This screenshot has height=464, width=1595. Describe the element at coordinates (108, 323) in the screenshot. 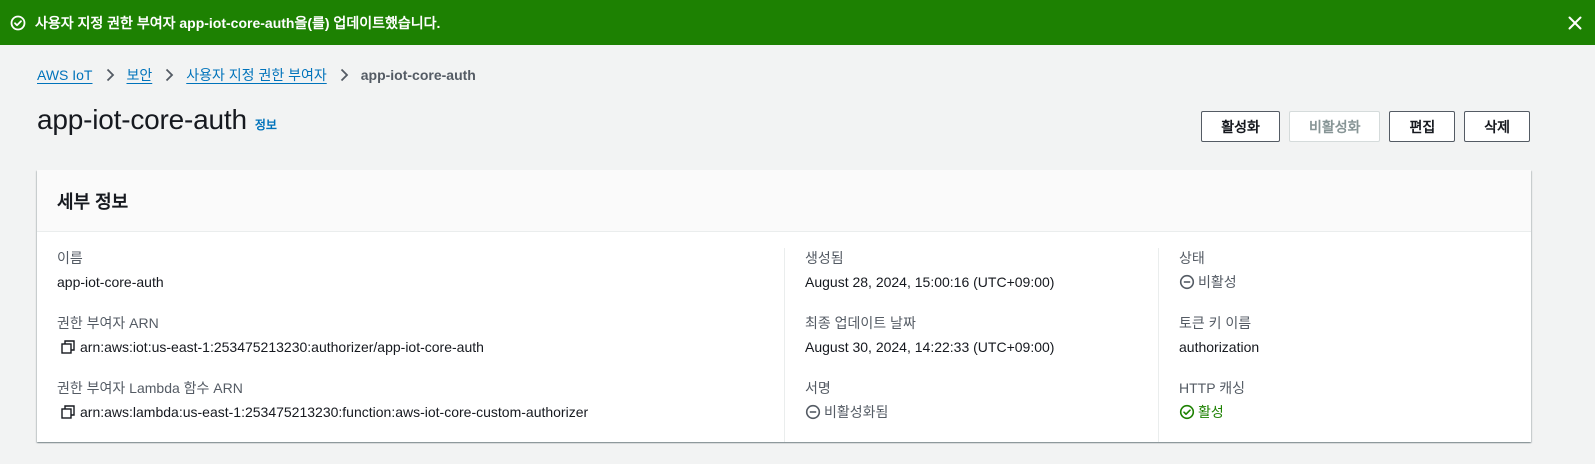

I see `authorizer-arn-label: 권한 부여자 ARN` at that location.